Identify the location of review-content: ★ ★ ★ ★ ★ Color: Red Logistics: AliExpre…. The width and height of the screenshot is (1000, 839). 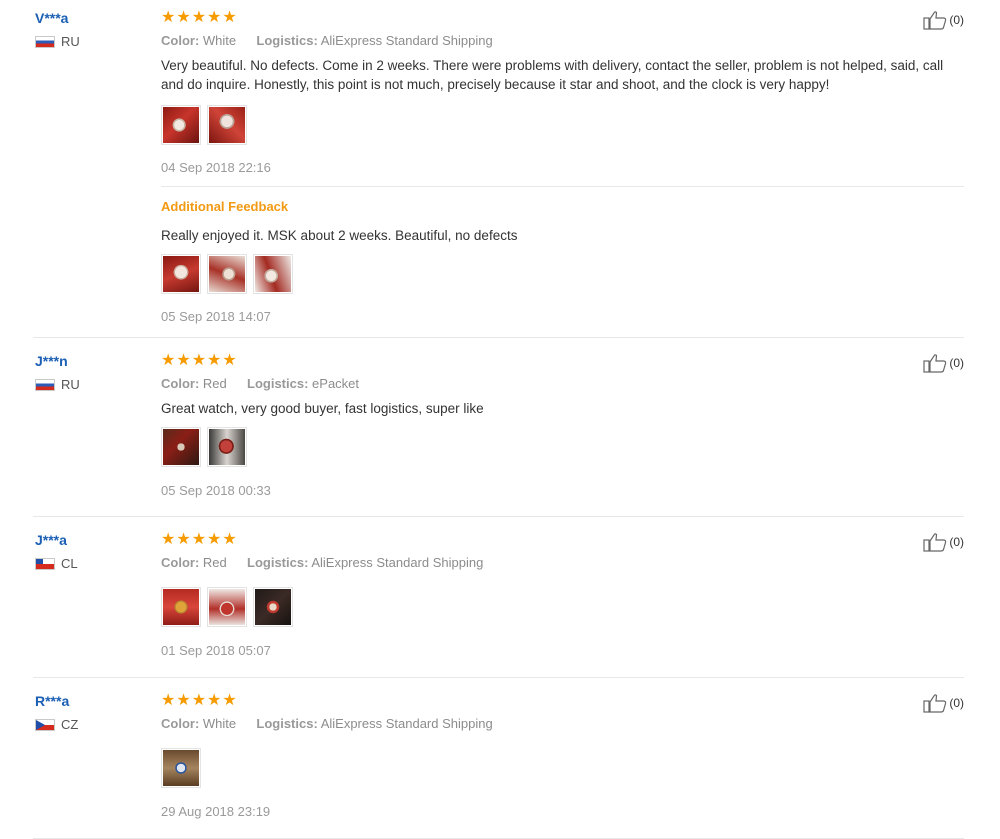
(562, 595).